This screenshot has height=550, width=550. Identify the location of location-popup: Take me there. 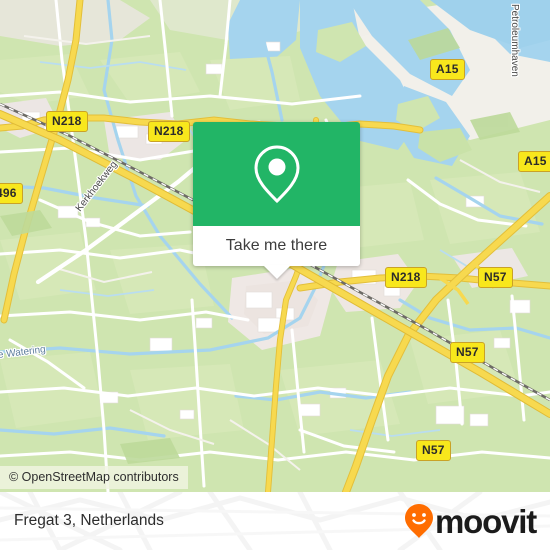
(276, 200).